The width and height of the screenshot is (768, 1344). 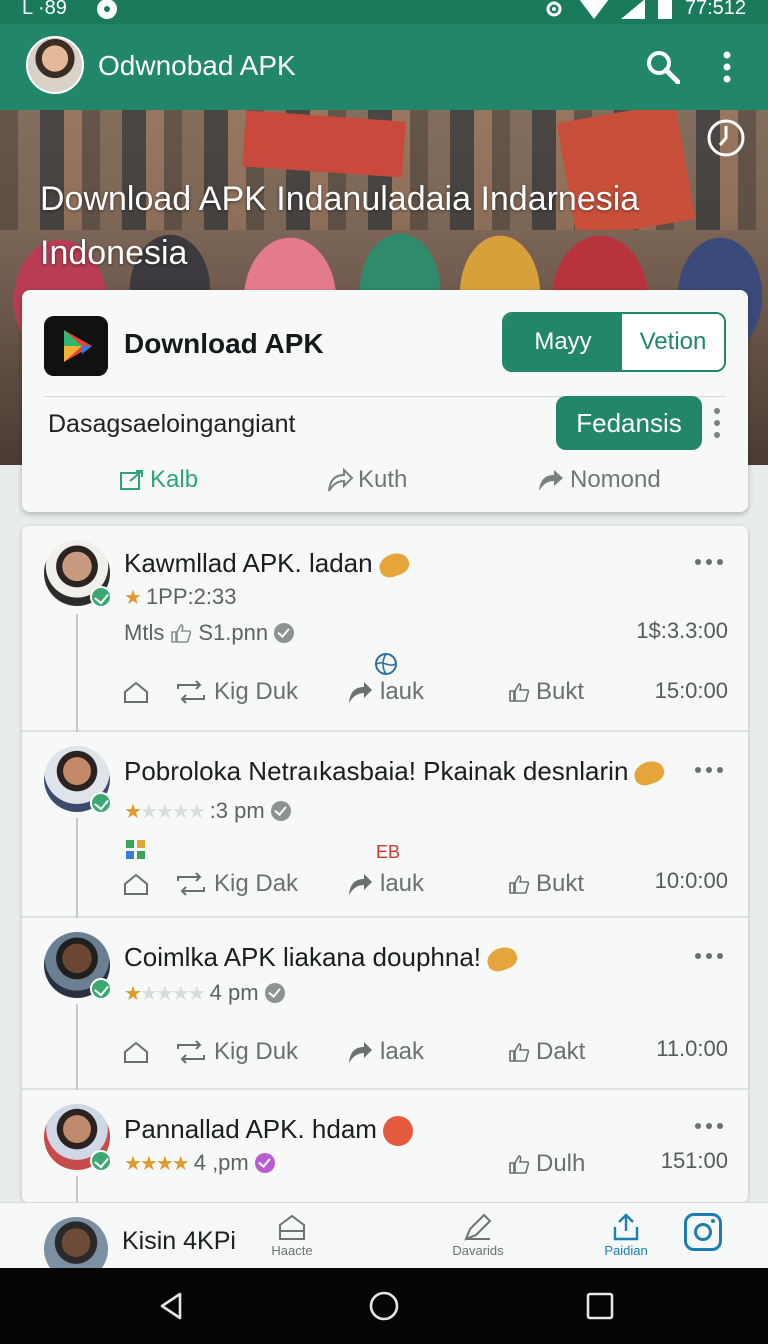 I want to click on star-rating-icon: ★★★★, so click(x=157, y=1163).